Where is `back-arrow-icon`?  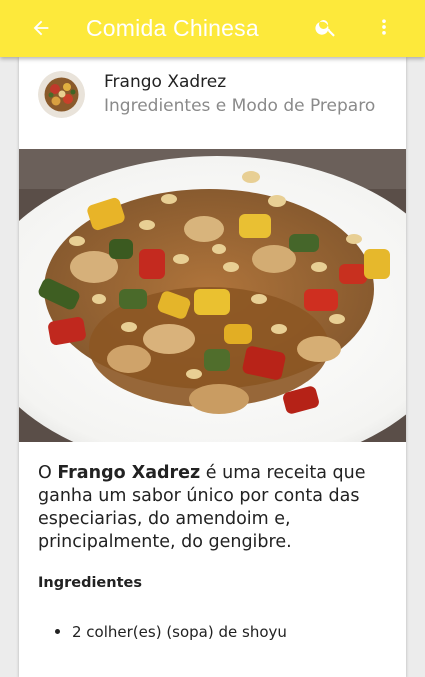 back-arrow-icon is located at coordinates (41, 28).